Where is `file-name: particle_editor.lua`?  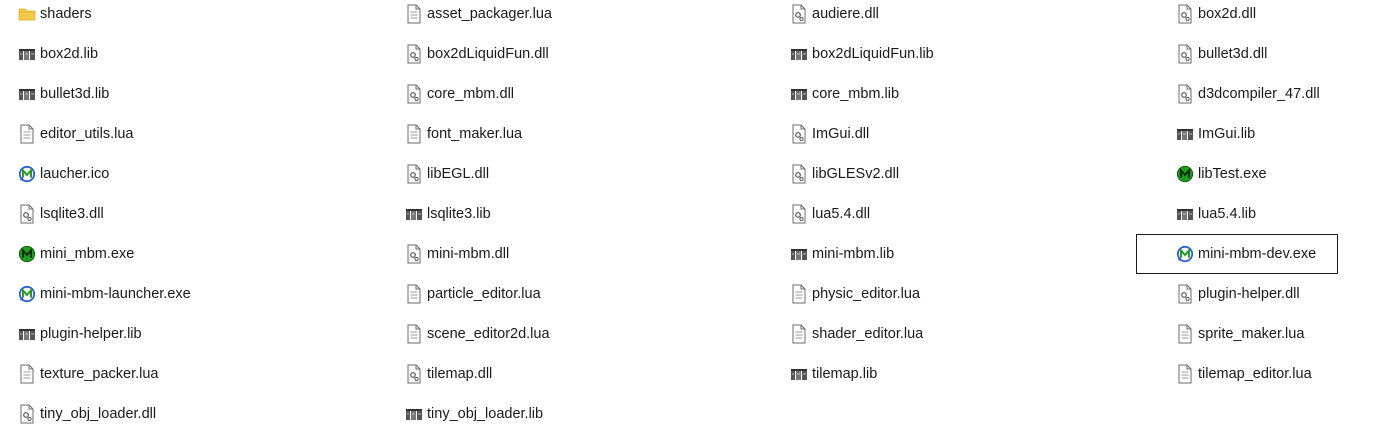 file-name: particle_editor.lua is located at coordinates (484, 294).